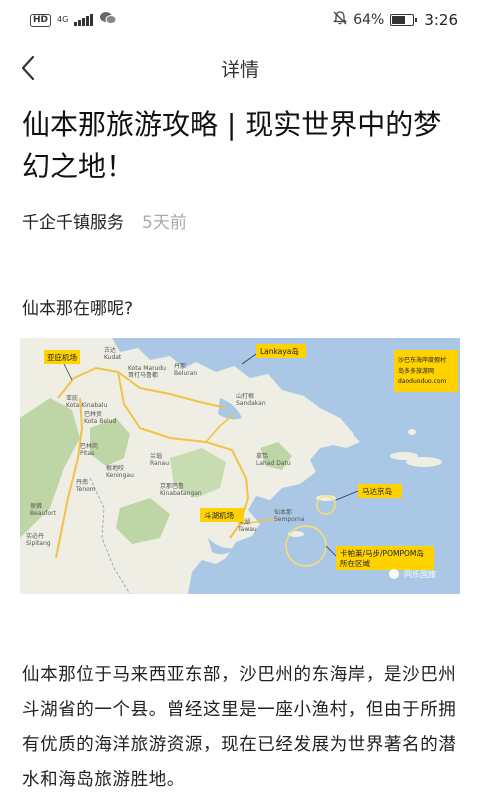 The image size is (480, 800). I want to click on svg-text: Tawau, so click(247, 529).